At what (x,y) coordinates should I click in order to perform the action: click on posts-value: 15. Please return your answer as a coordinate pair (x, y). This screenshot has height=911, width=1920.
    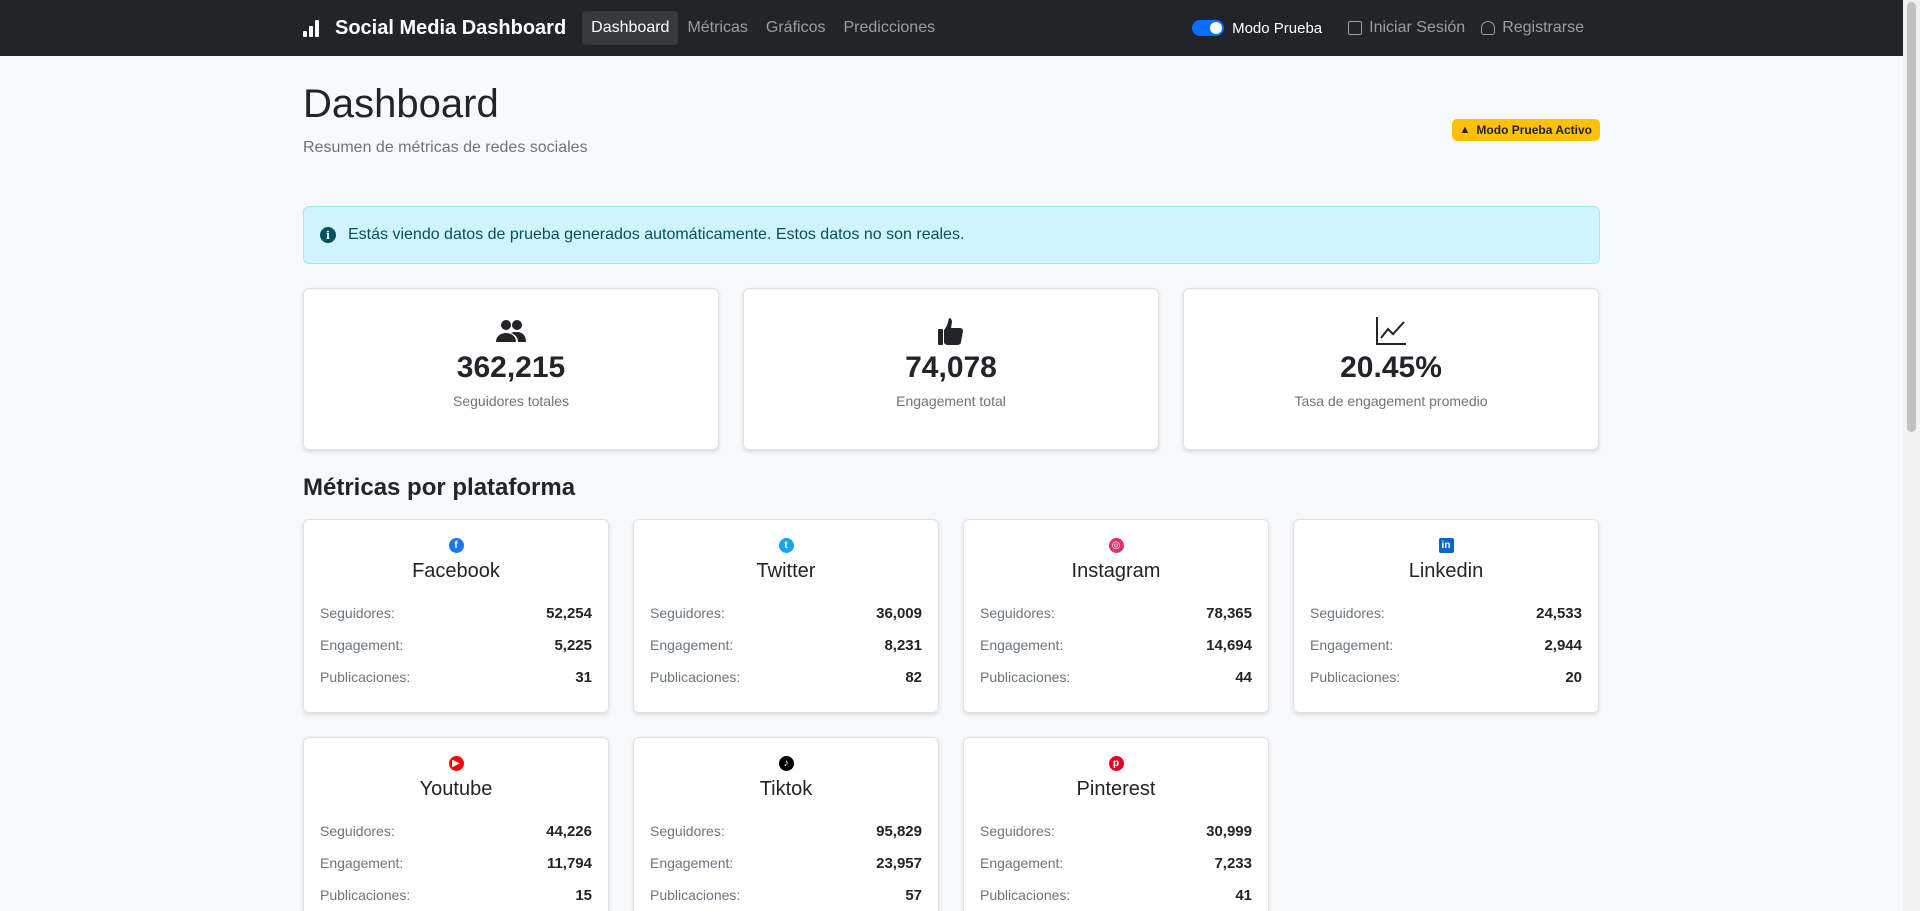
    Looking at the image, I should click on (583, 895).